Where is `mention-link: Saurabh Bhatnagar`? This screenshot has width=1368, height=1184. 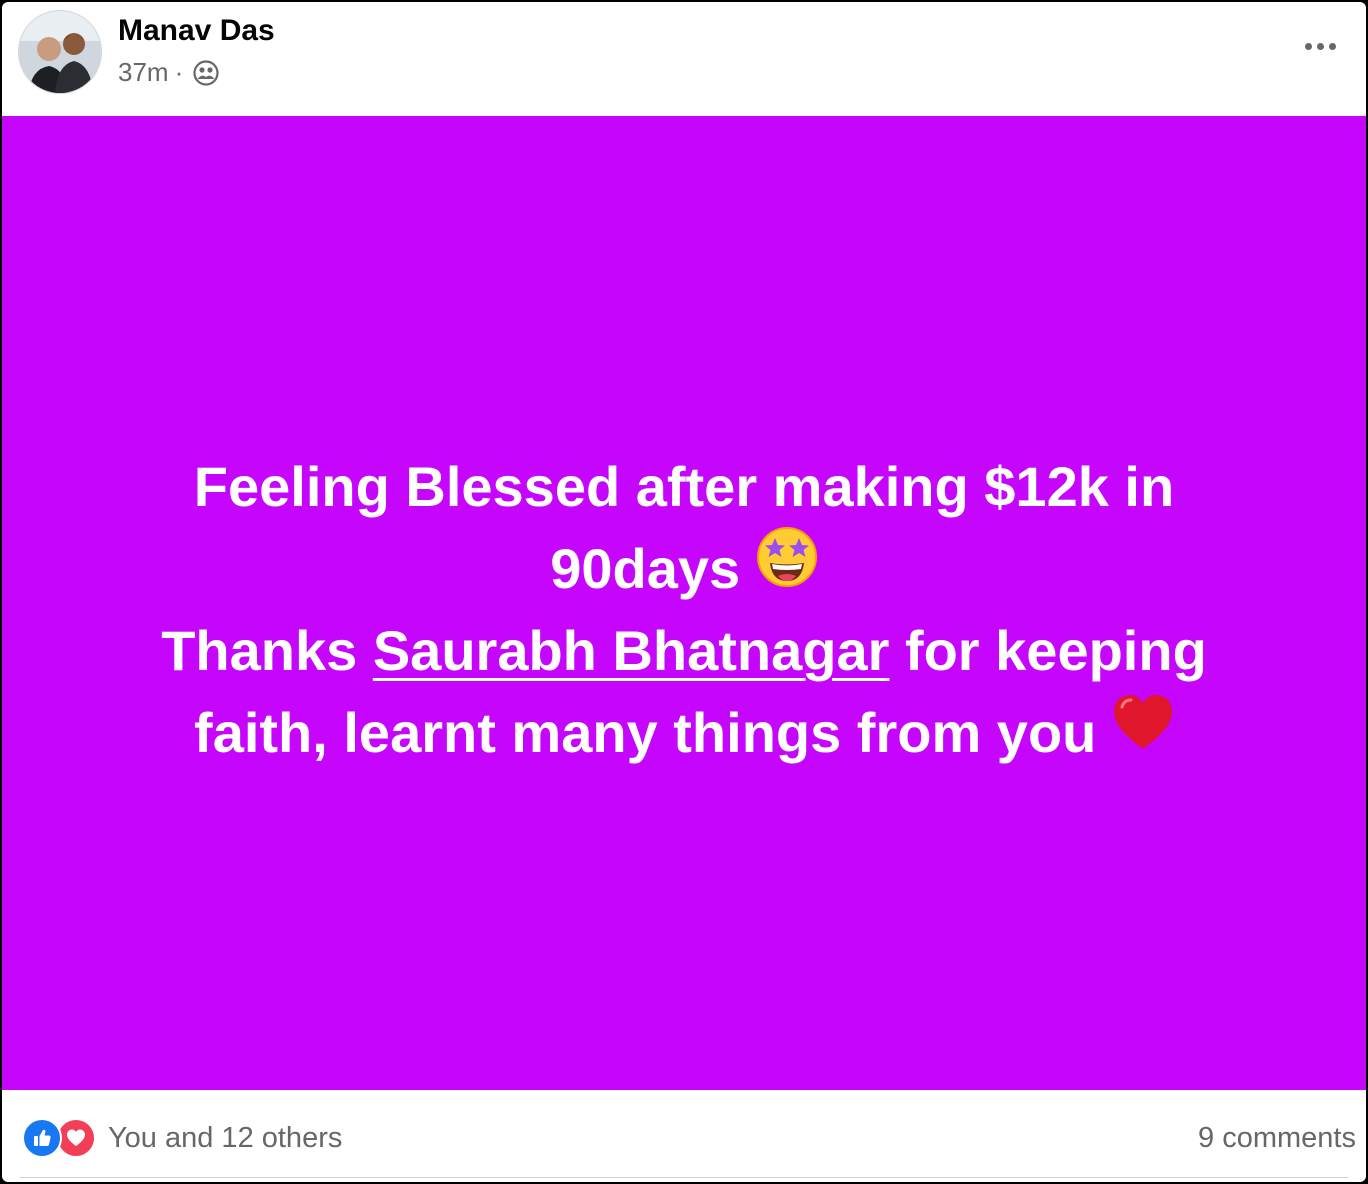 mention-link: Saurabh Bhatnagar is located at coordinates (631, 650).